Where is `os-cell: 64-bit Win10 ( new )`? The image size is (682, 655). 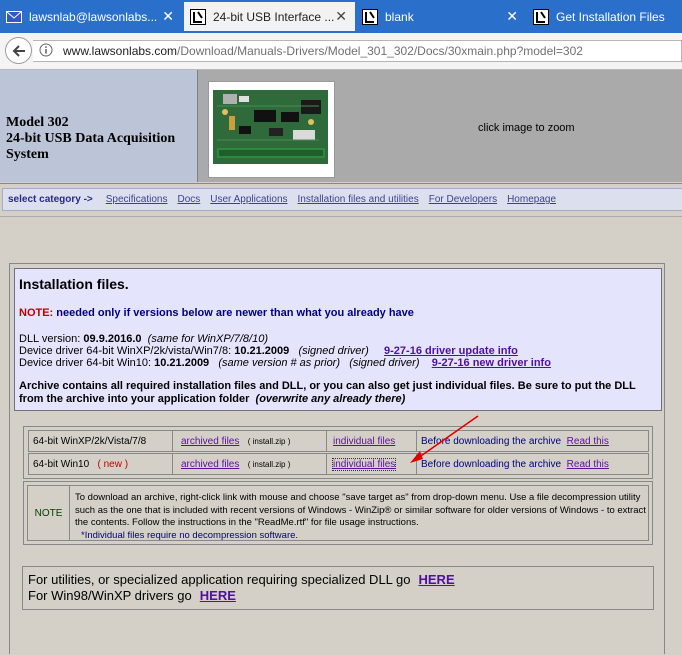 os-cell: 64-bit Win10 ( new ) is located at coordinates (101, 464).